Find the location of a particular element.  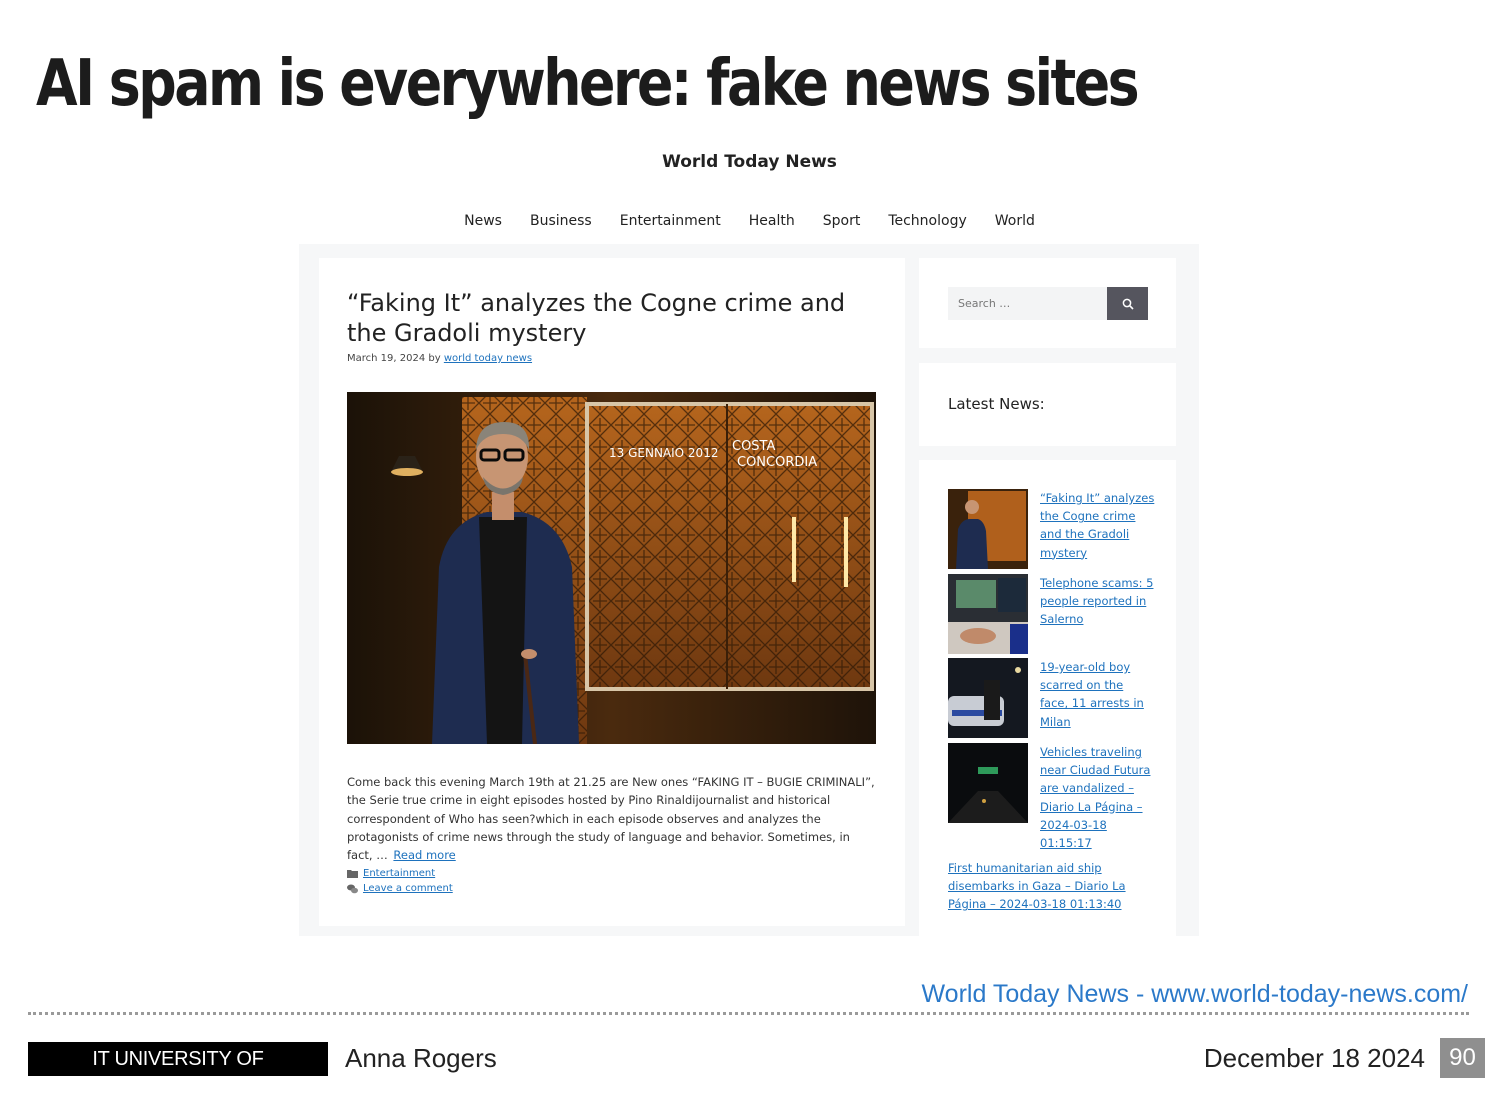

latest-news-title: Latest News: is located at coordinates (996, 404).